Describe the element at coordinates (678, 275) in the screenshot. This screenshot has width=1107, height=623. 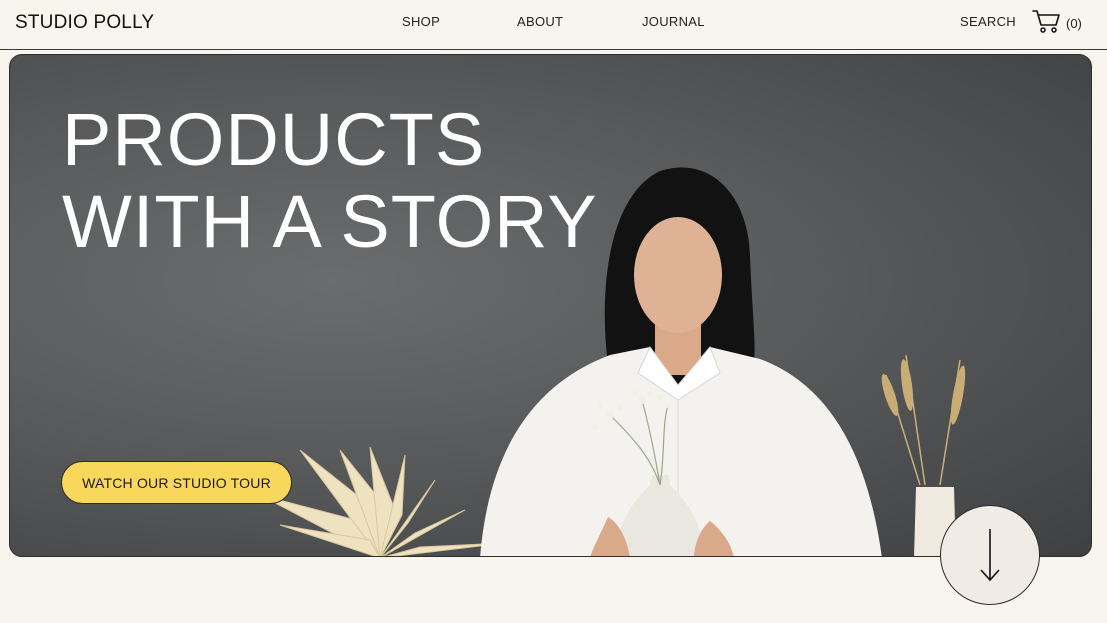
I see `woman-face` at that location.